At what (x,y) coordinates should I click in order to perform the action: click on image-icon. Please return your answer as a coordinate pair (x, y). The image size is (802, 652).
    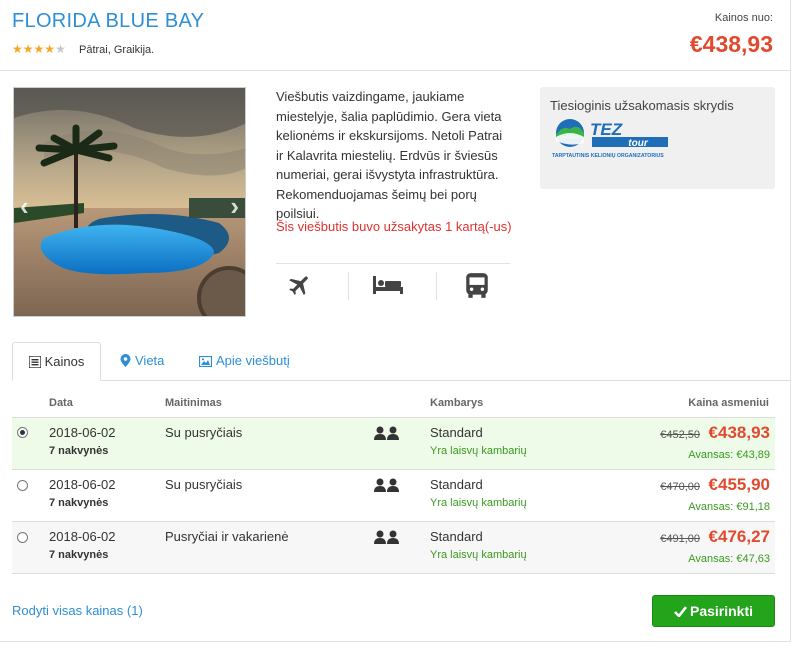
    Looking at the image, I should click on (205, 362).